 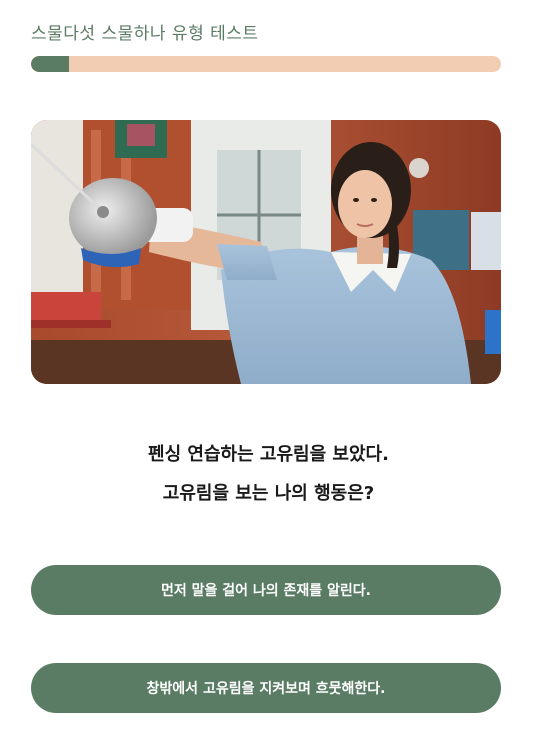 What do you see at coordinates (266, 64) in the screenshot?
I see `progress-bar` at bounding box center [266, 64].